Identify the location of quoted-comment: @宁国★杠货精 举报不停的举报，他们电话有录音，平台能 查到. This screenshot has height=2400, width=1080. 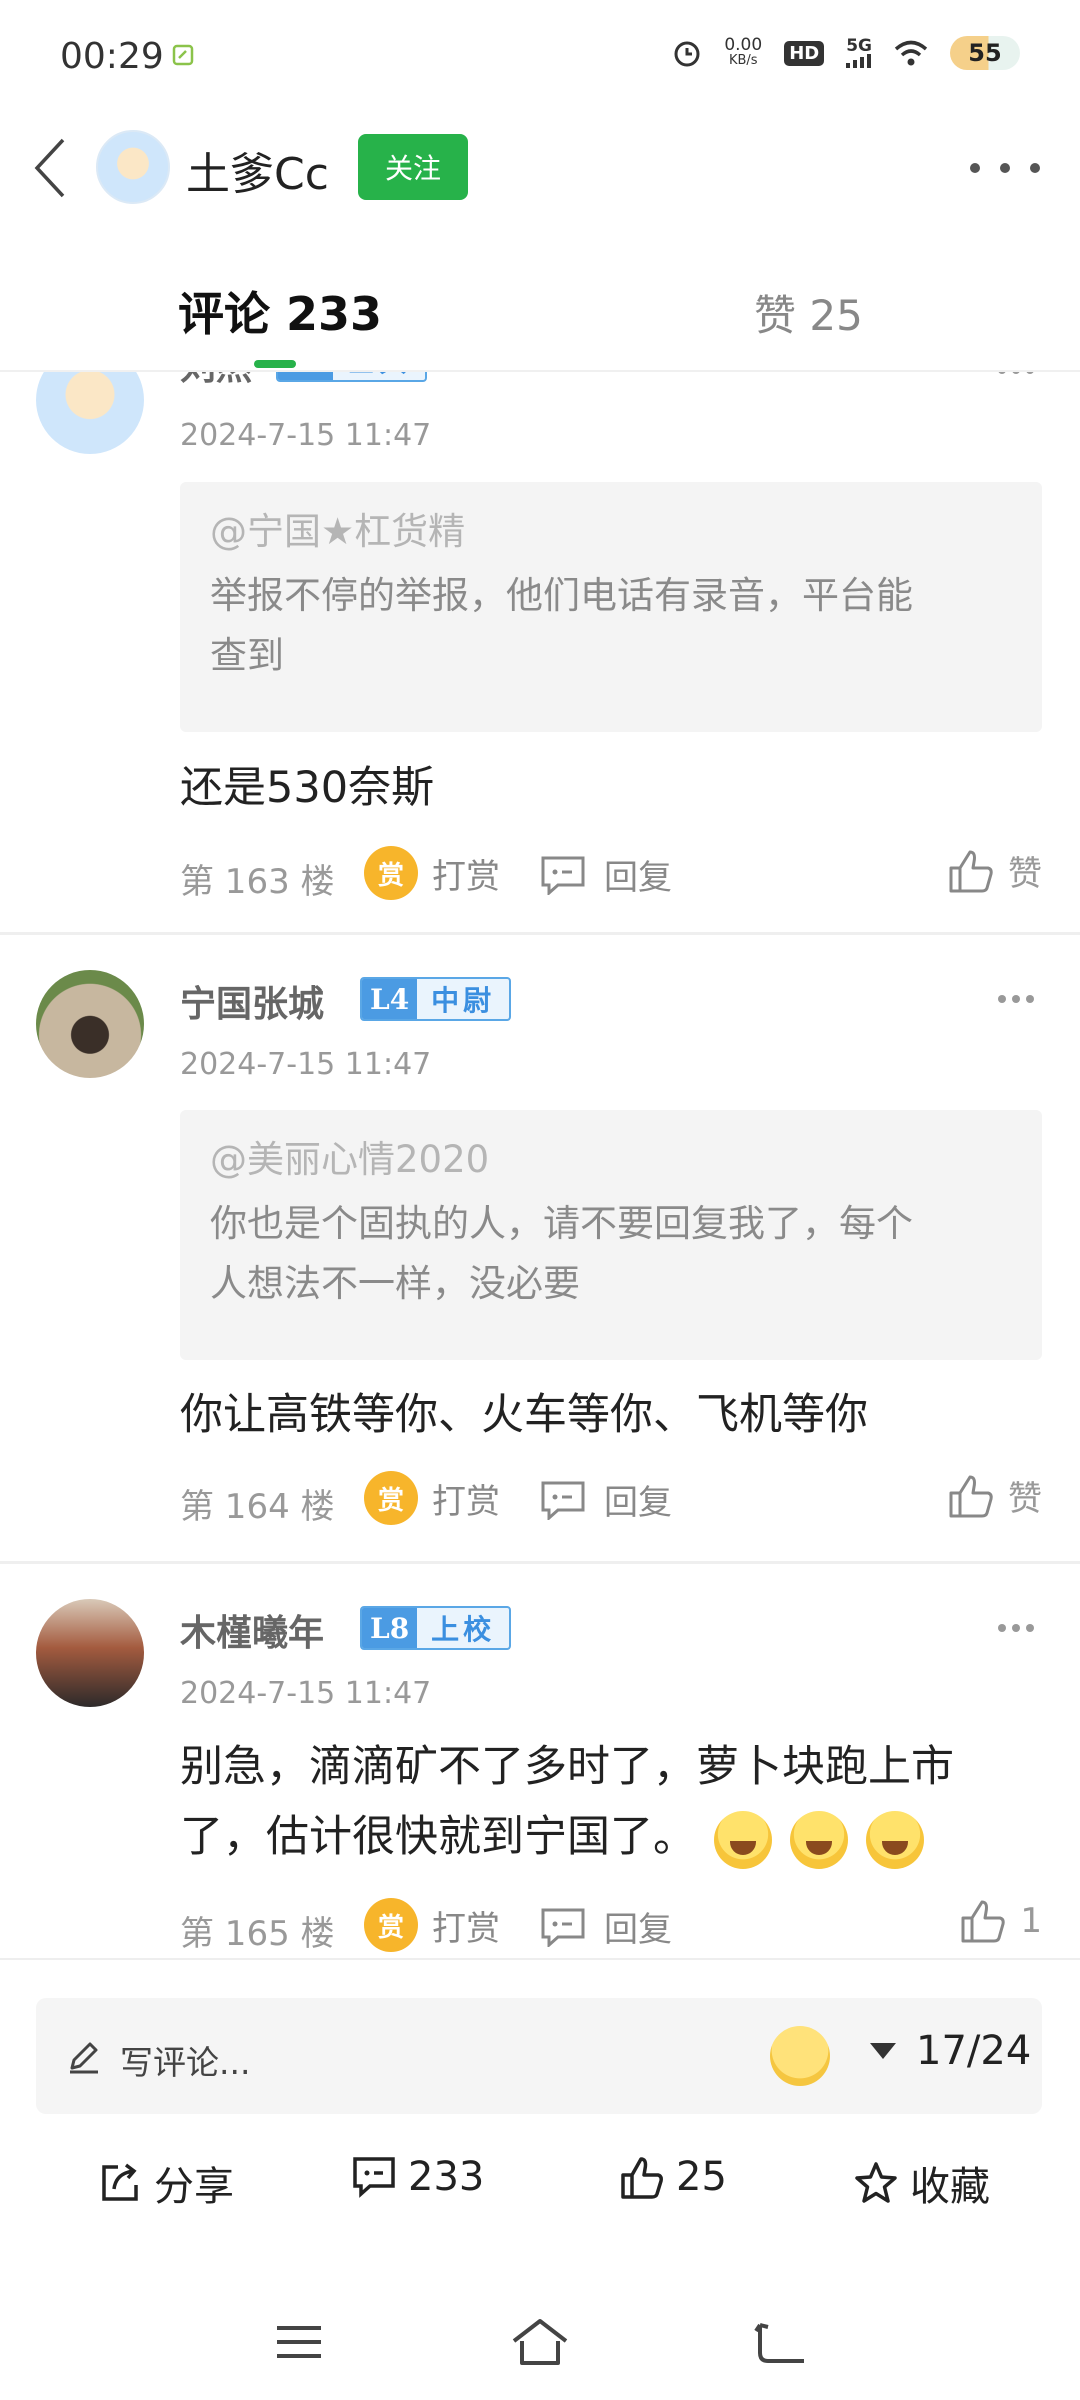
(611, 607).